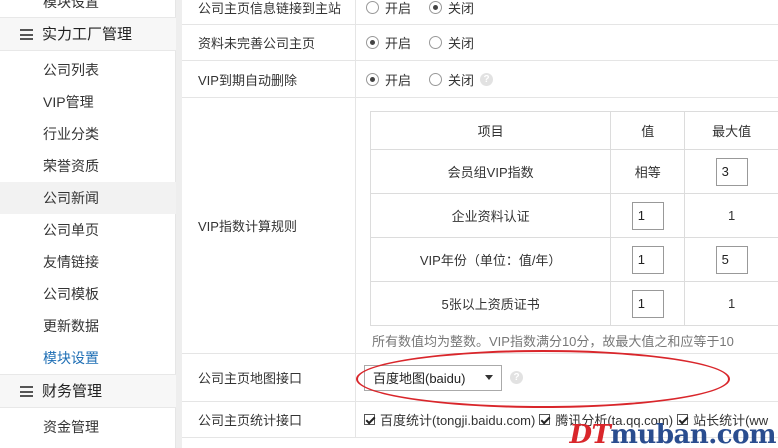  Describe the element at coordinates (88, 230) in the screenshot. I see `sidebar-item-company-page: 公司单页` at that location.